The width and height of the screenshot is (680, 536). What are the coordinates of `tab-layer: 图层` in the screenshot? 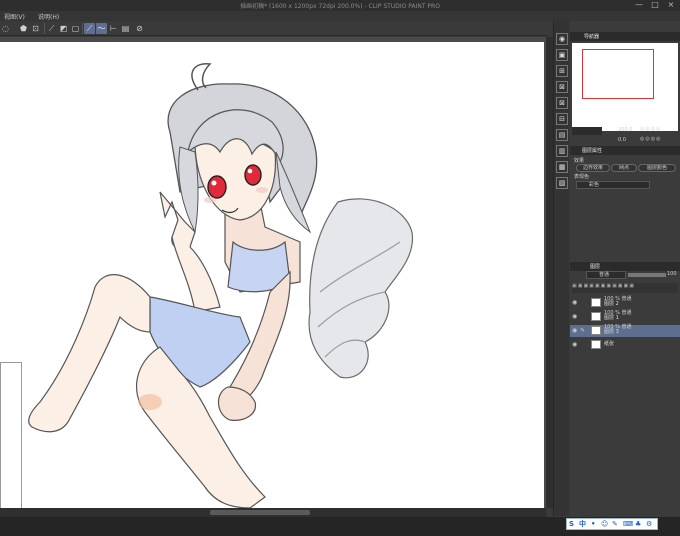 It's located at (595, 266).